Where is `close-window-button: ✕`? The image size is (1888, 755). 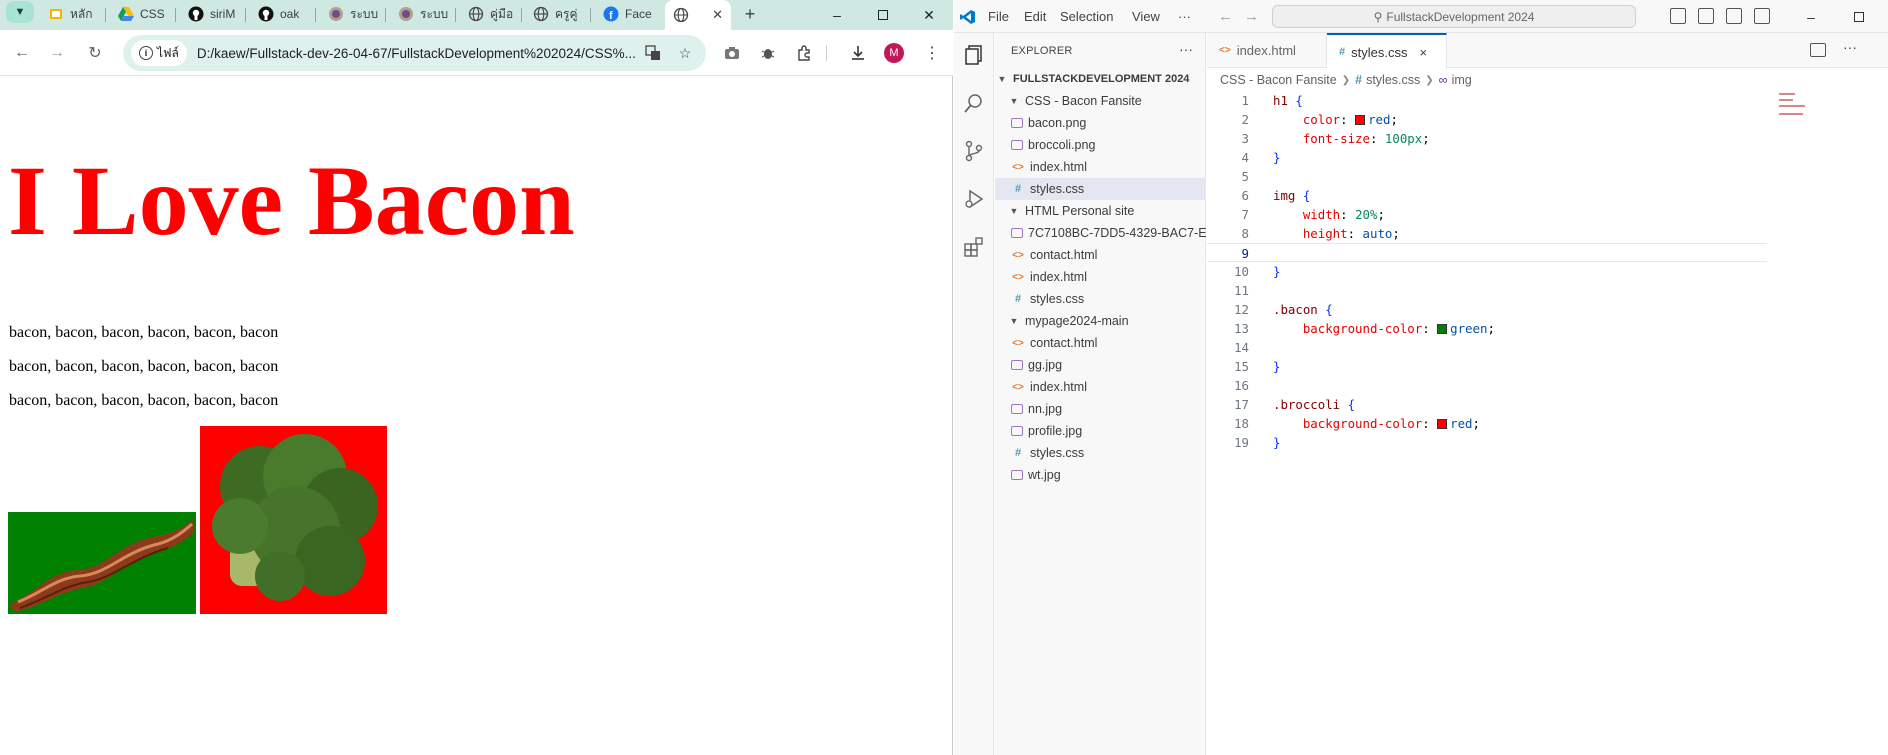
close-window-button: ✕ is located at coordinates (929, 15).